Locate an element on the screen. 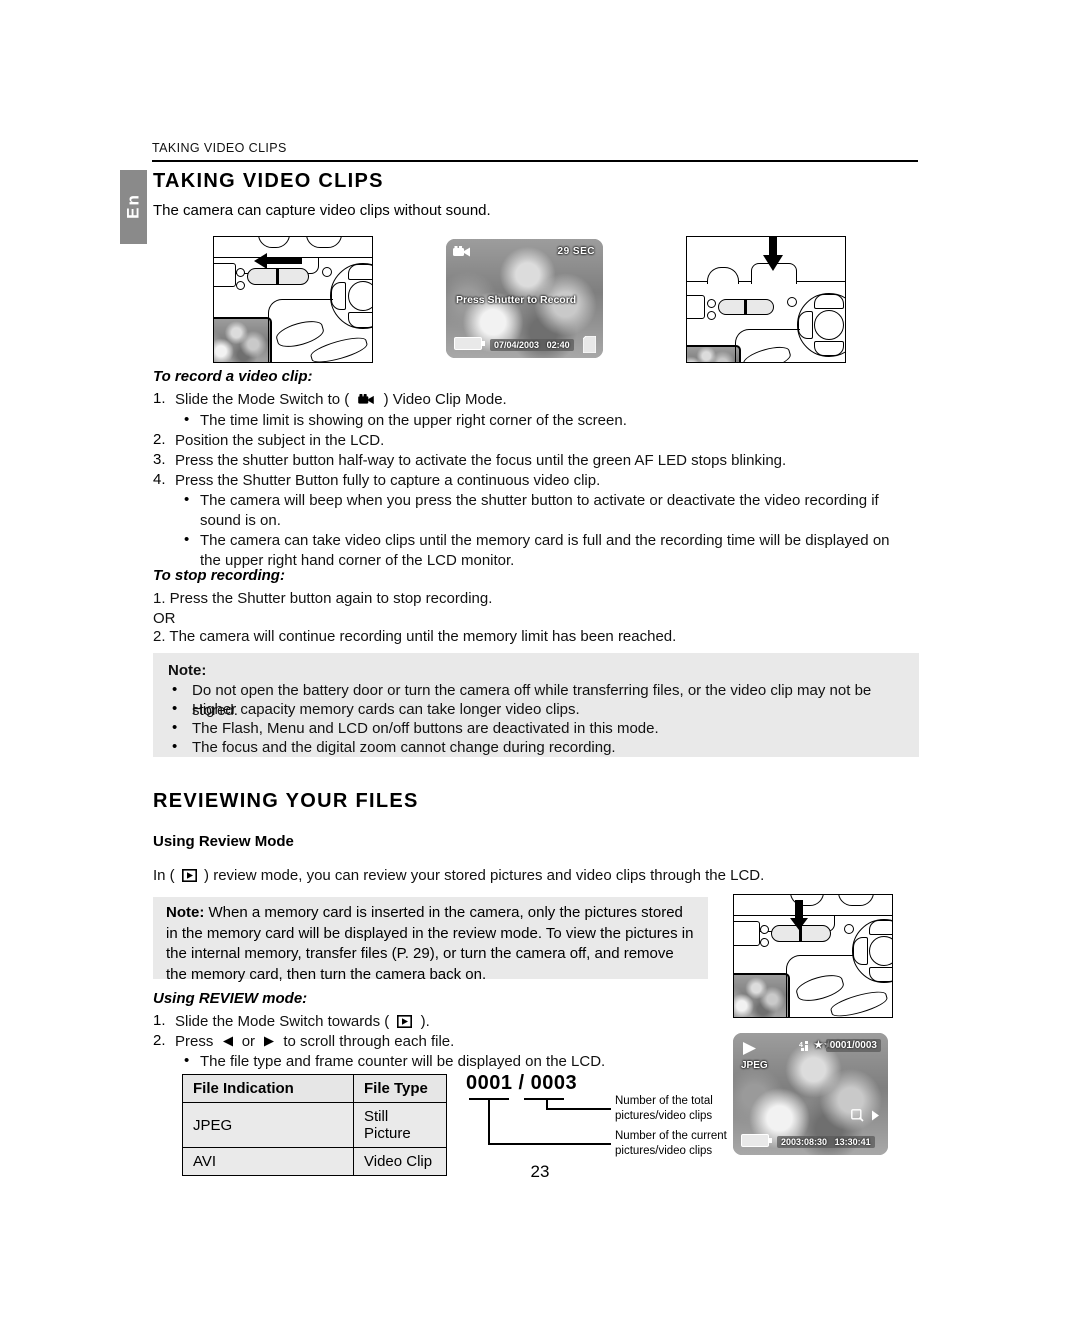 Image resolution: width=1080 pixels, height=1335 pixels. dpad-up is located at coordinates (360, 272).